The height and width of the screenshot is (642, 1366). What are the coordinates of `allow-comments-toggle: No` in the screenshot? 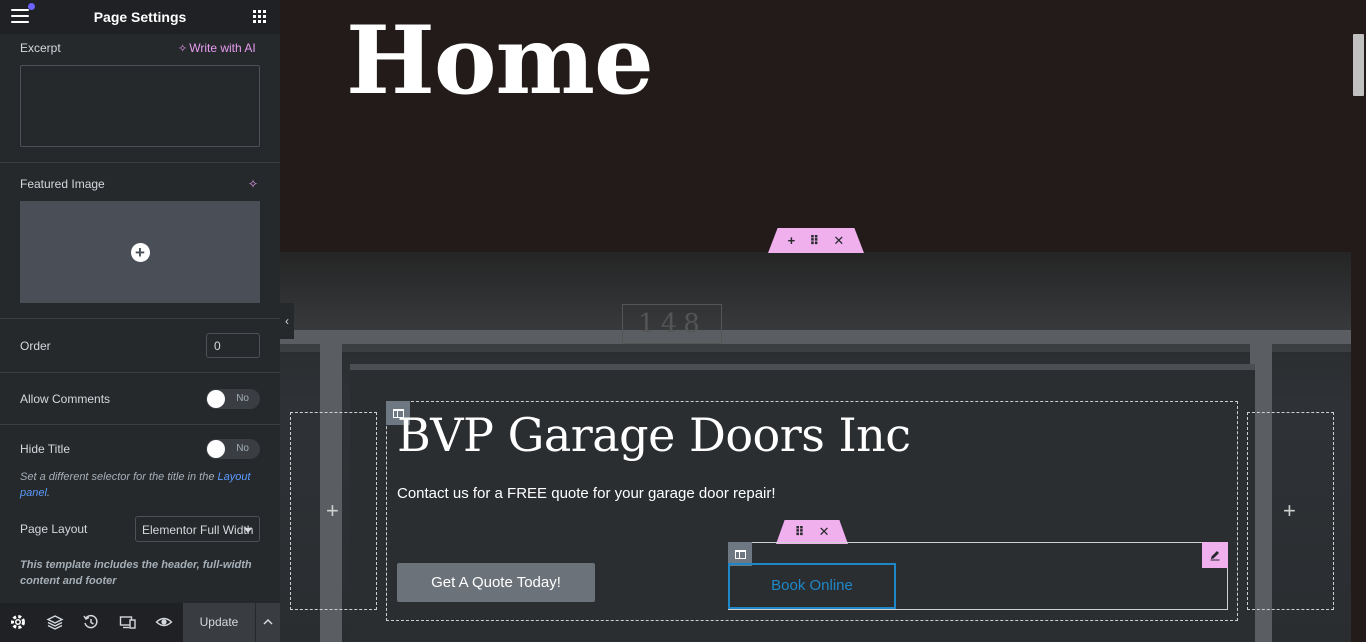 It's located at (233, 399).